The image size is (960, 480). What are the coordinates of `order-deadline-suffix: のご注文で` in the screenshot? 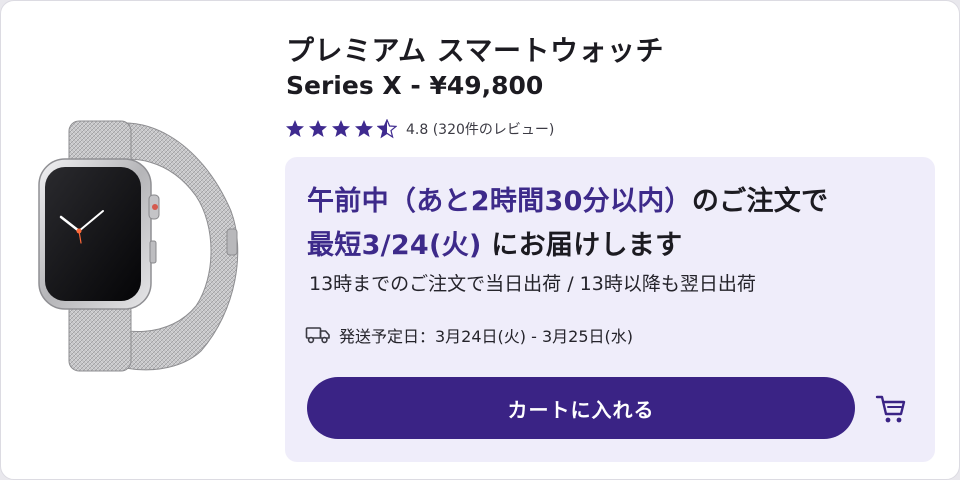 It's located at (760, 201).